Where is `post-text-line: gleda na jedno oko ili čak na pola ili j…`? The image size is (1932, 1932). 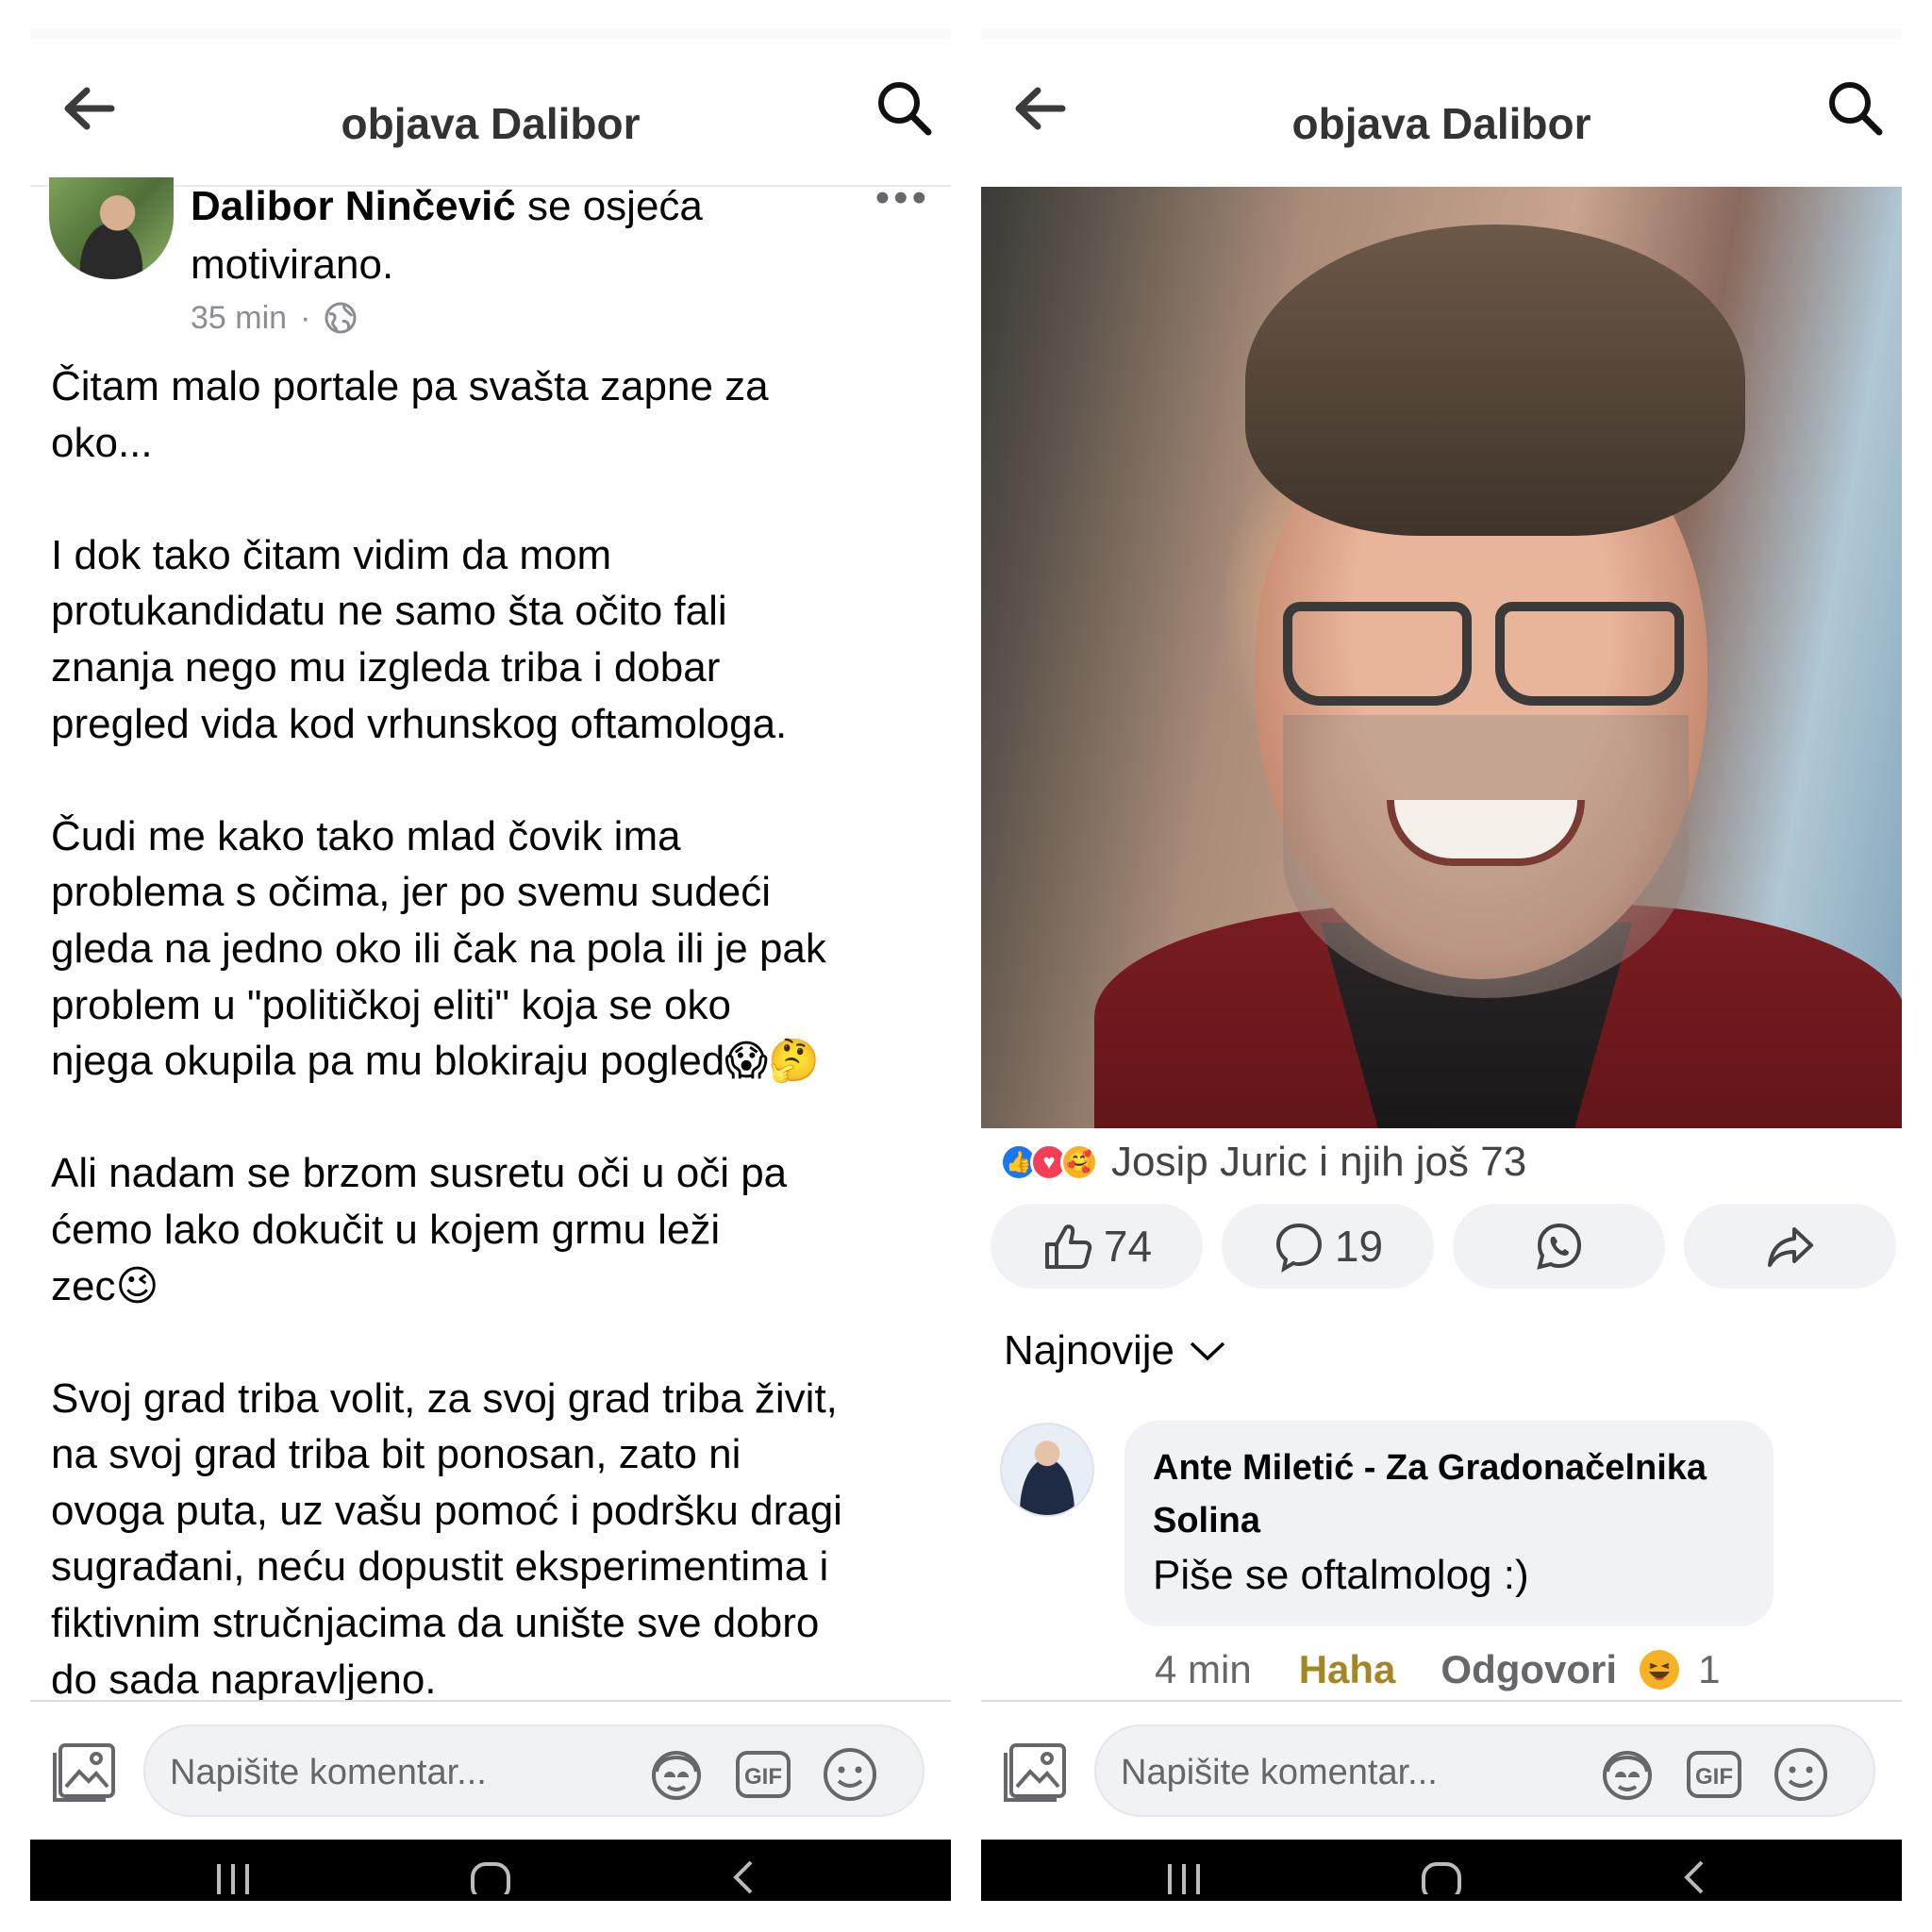 post-text-line: gleda na jedno oko ili čak na pola ili j… is located at coordinates (439, 948).